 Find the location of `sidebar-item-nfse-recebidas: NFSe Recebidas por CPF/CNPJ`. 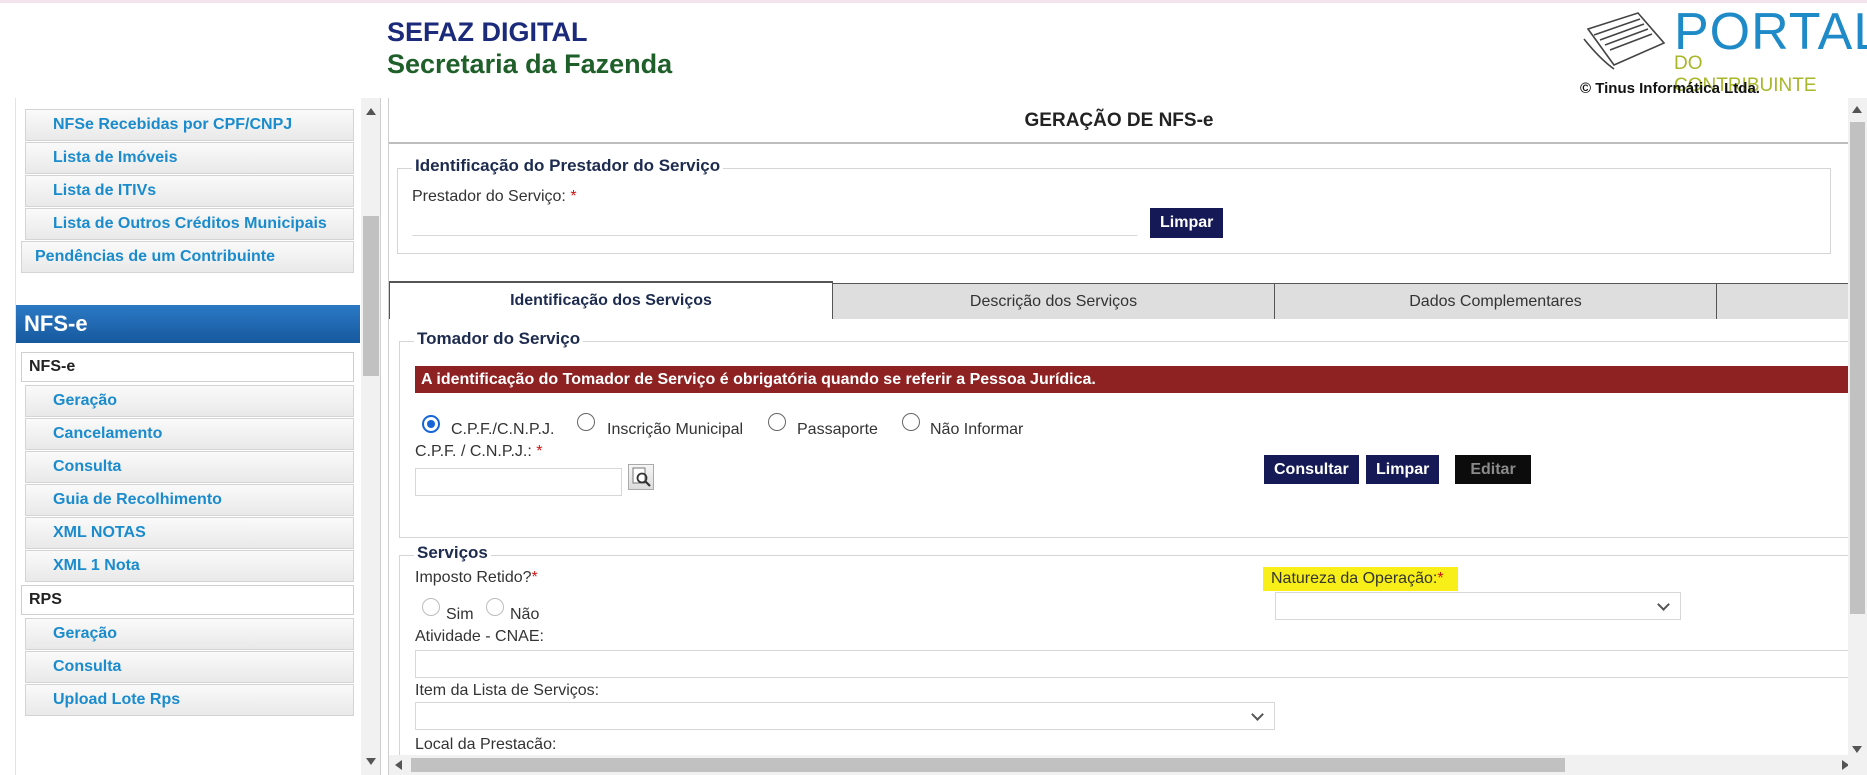

sidebar-item-nfse-recebidas: NFSe Recebidas por CPF/CNPJ is located at coordinates (189, 125).